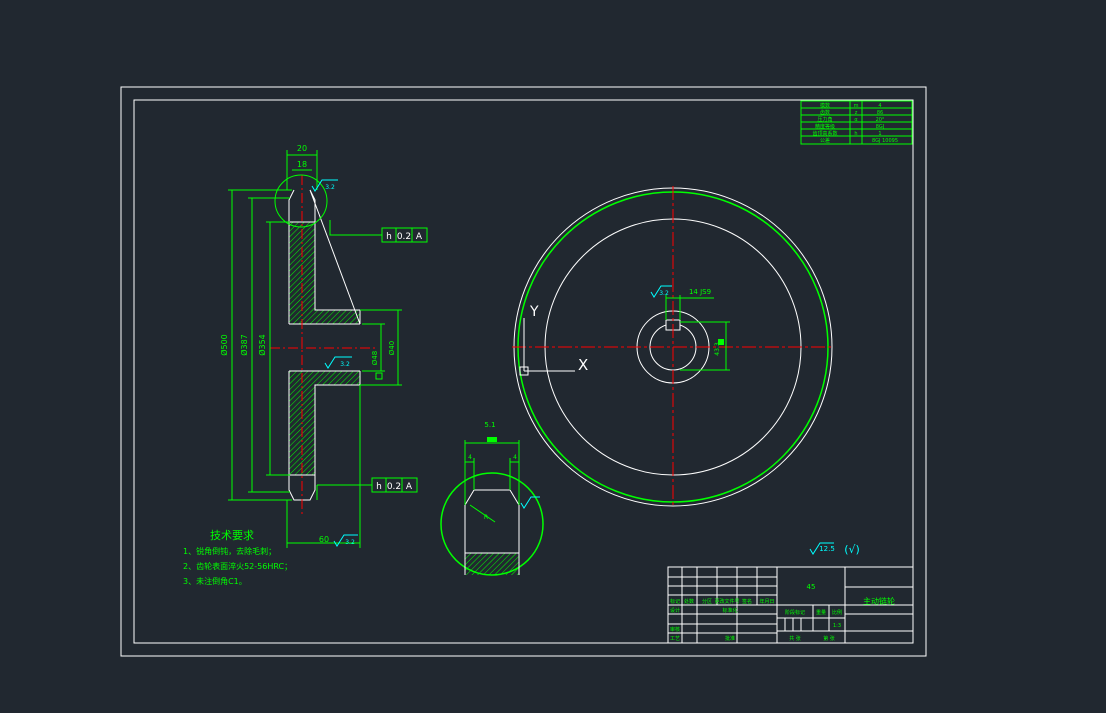 The height and width of the screenshot is (713, 1106). What do you see at coordinates (534, 312) in the screenshot?
I see `svg-text: Y` at bounding box center [534, 312].